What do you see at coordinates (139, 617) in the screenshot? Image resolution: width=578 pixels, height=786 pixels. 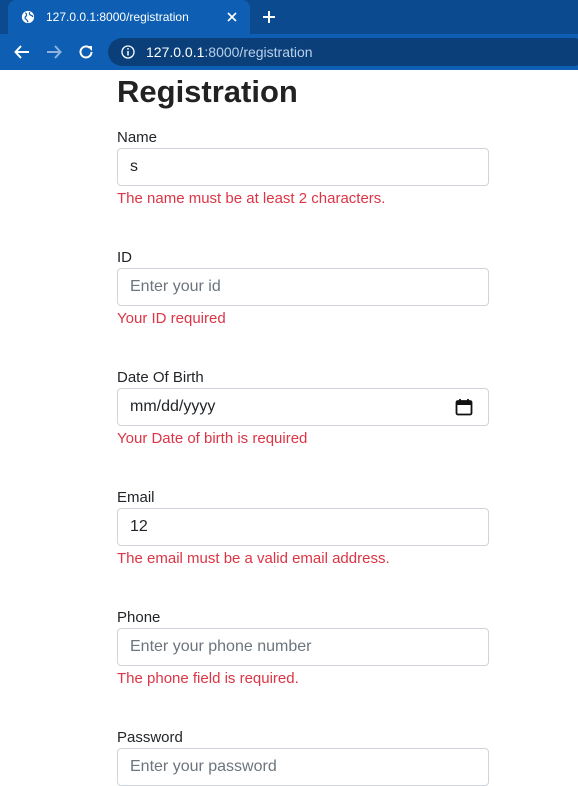 I see `phone-label: Phone` at bounding box center [139, 617].